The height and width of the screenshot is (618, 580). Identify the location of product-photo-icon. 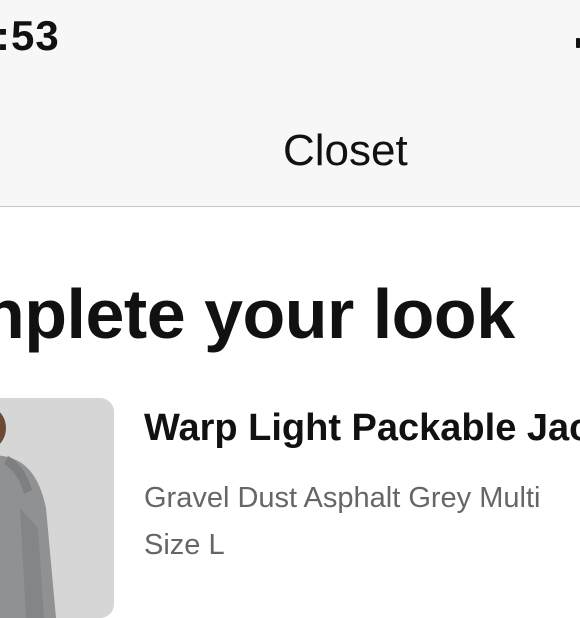
(57, 508).